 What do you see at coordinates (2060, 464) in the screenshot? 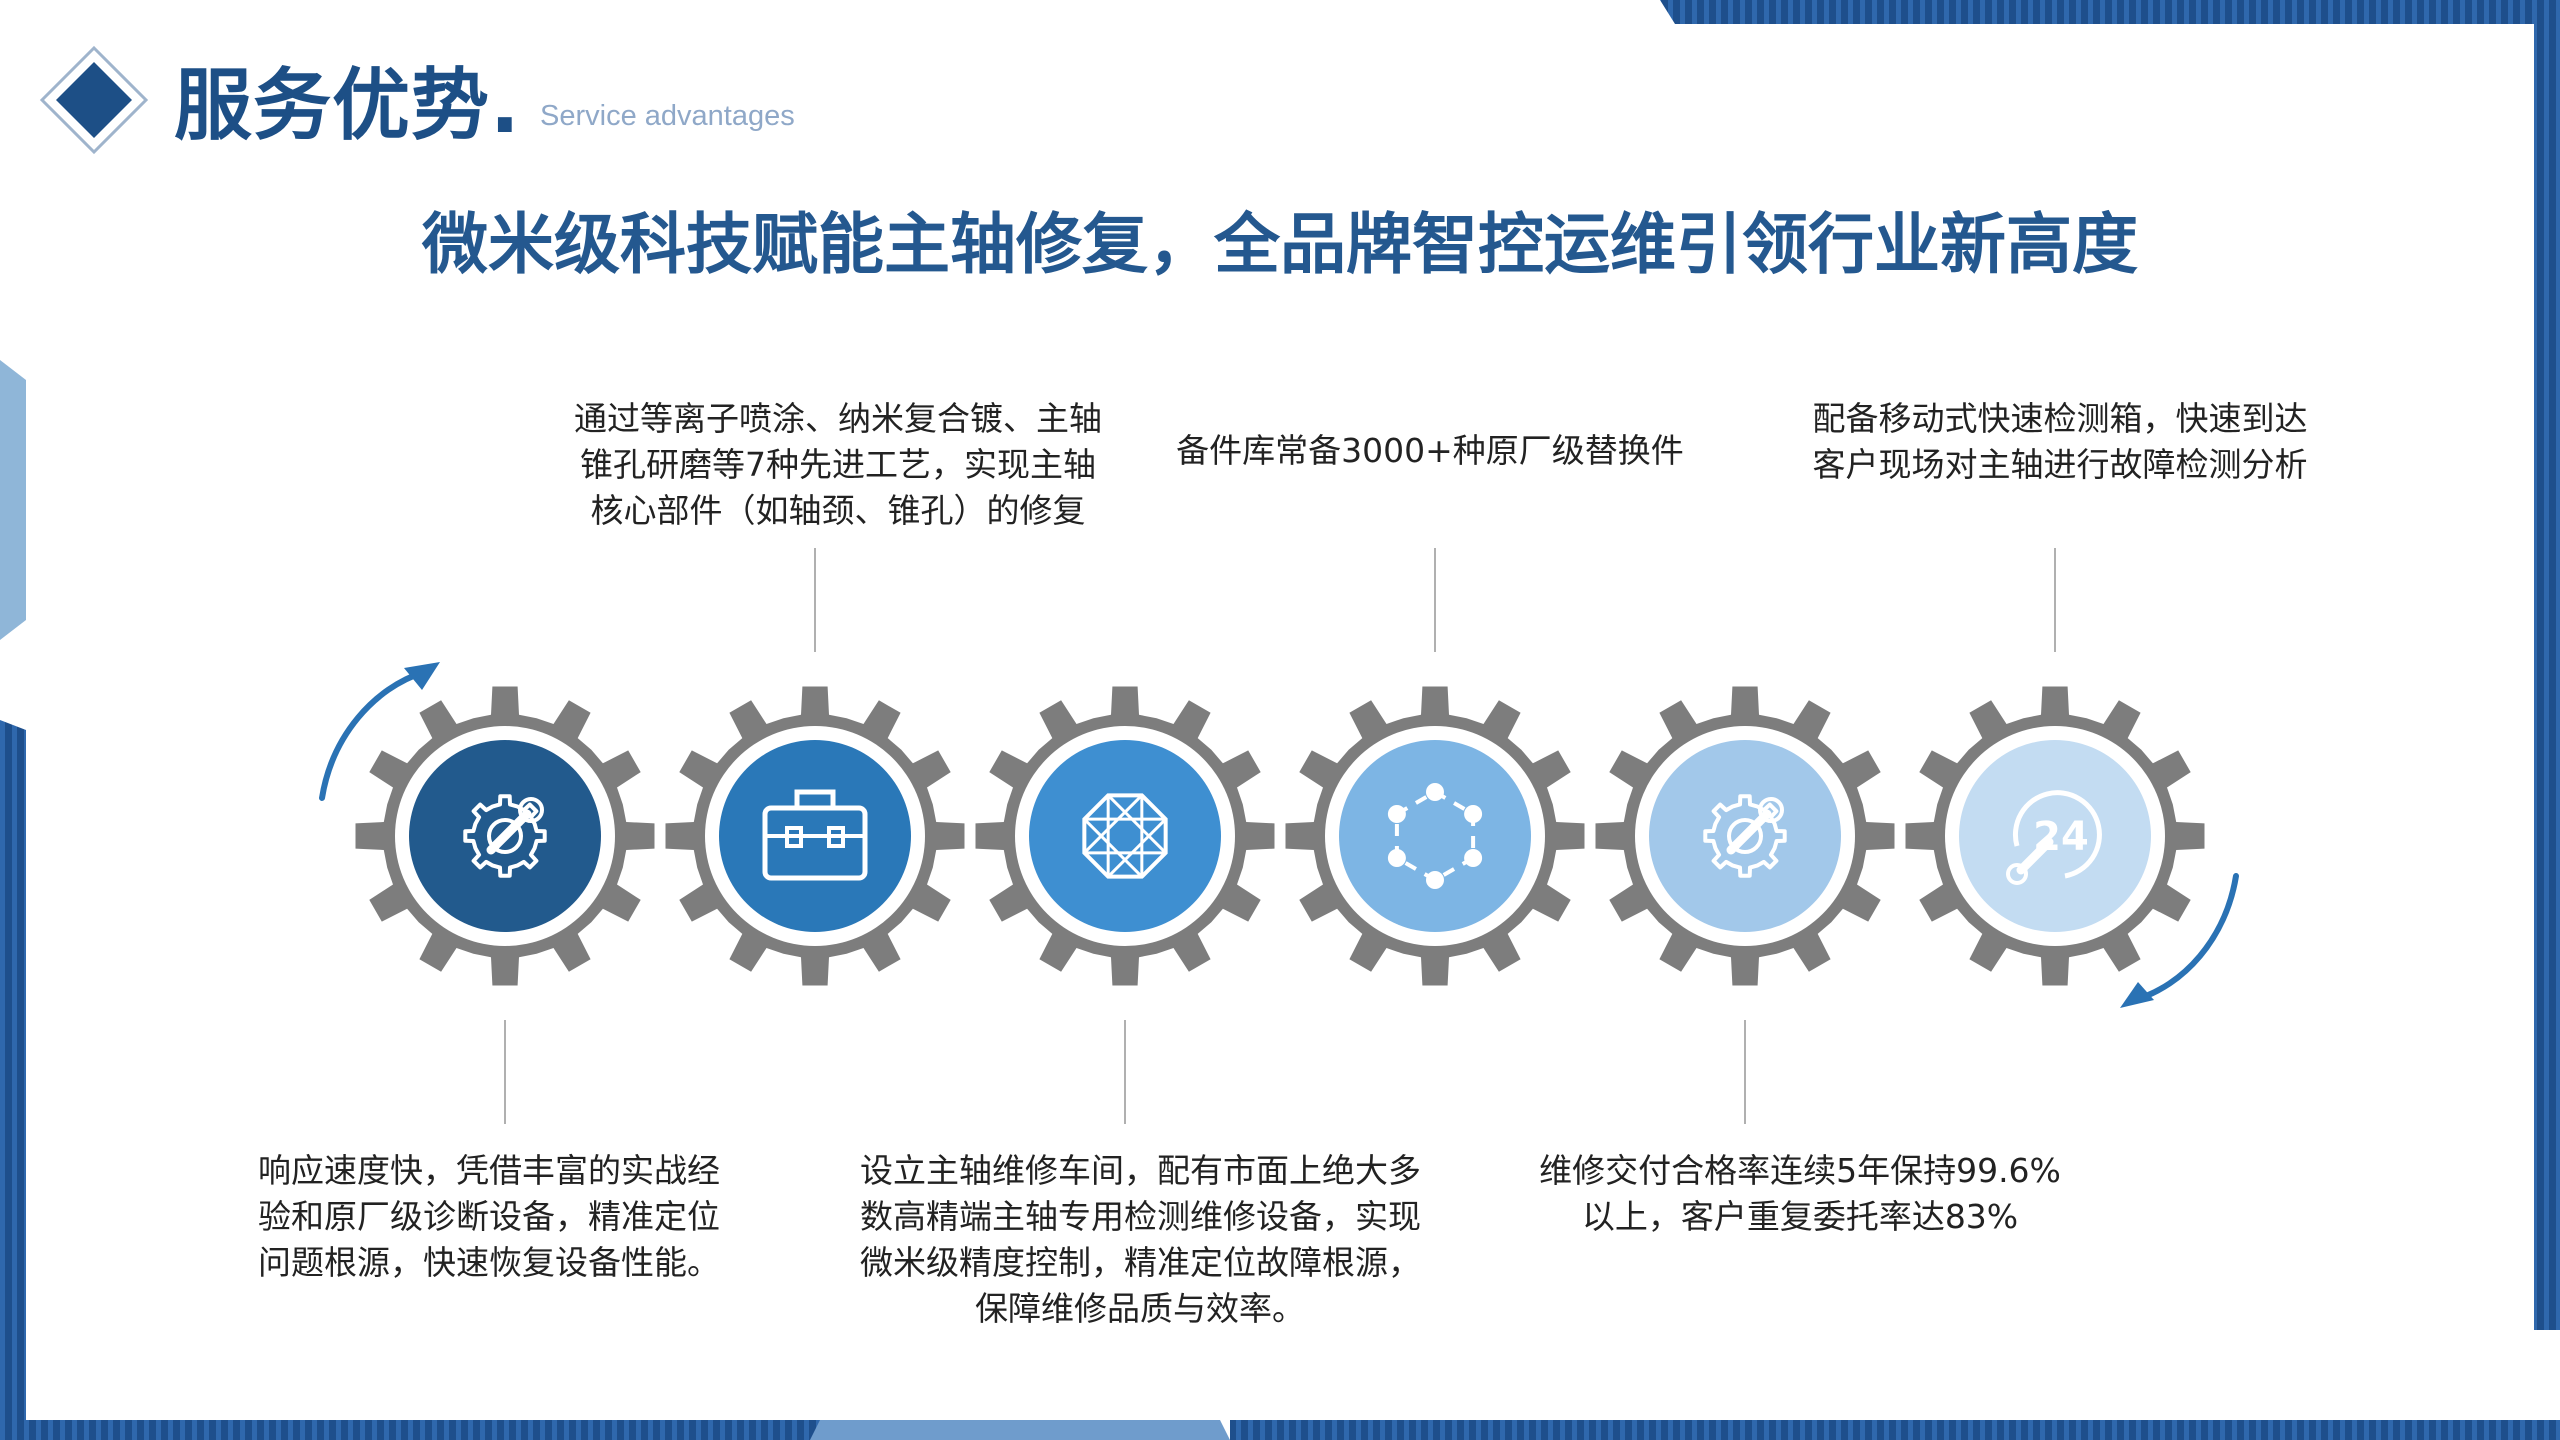
I see `description-line: 客户现场对主轴进行故障检测分析` at bounding box center [2060, 464].